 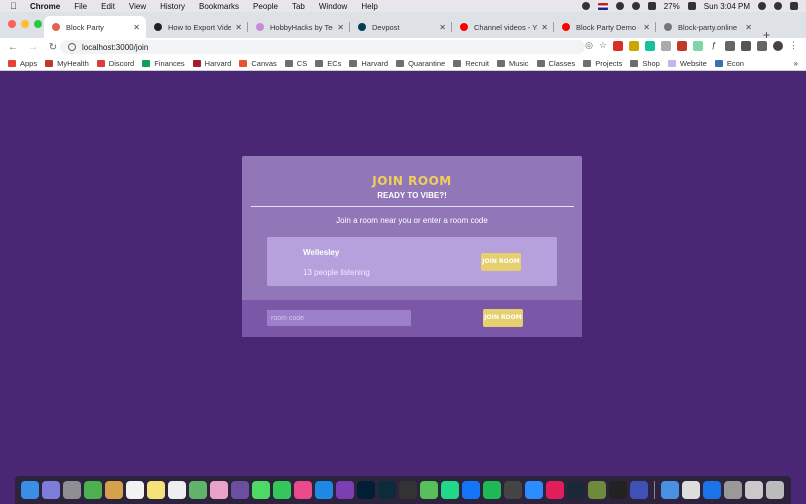 I want to click on menu-help: Help, so click(x=369, y=6).